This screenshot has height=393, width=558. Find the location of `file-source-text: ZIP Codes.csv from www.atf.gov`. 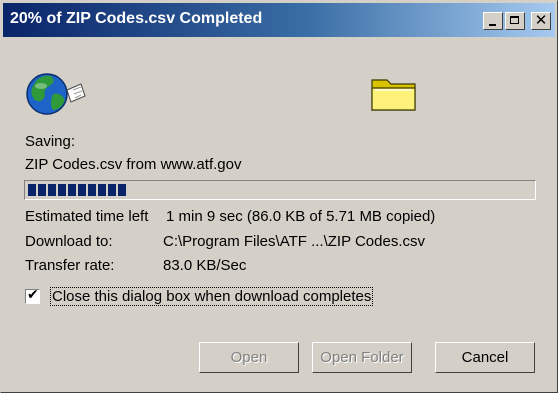

file-source-text: ZIP Codes.csv from www.atf.gov is located at coordinates (133, 164).